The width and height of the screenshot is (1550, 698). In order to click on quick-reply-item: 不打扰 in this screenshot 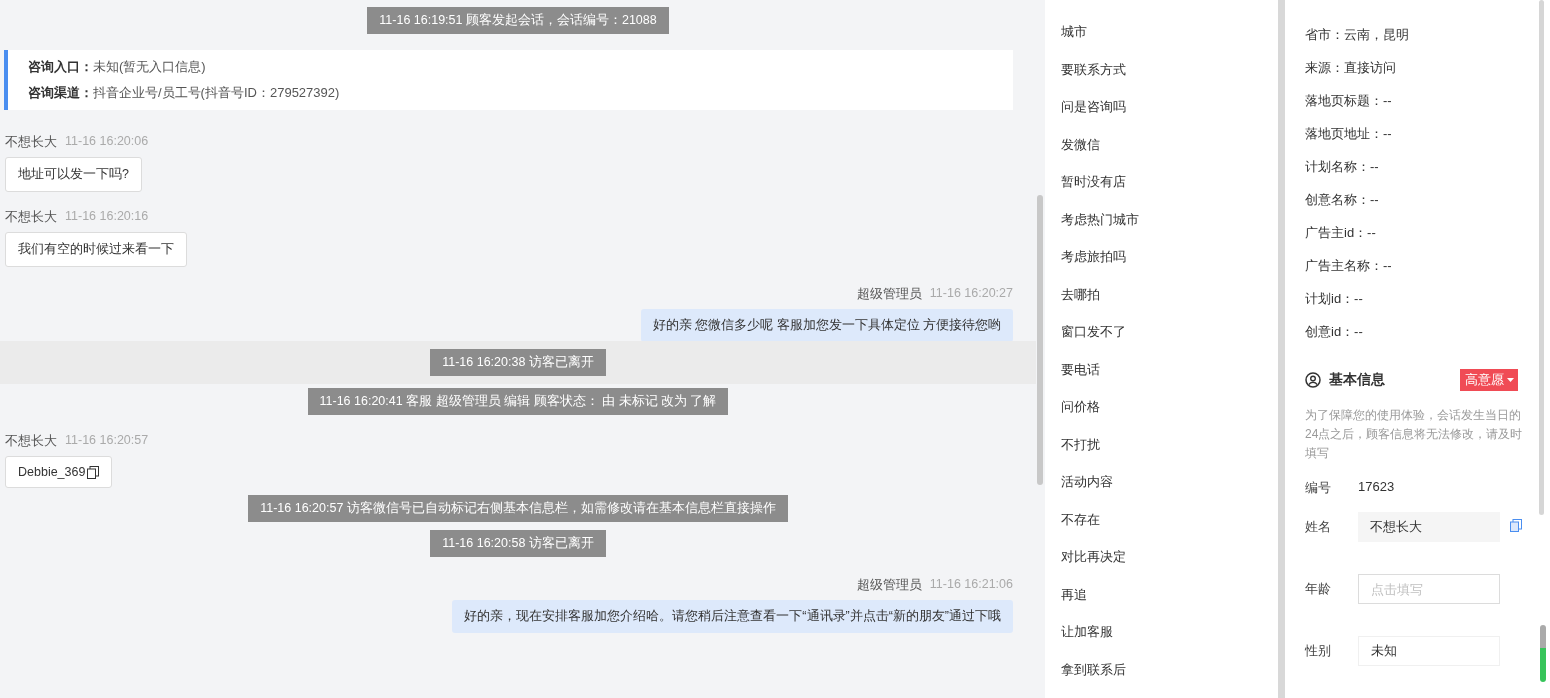, I will do `click(1169, 454)`.